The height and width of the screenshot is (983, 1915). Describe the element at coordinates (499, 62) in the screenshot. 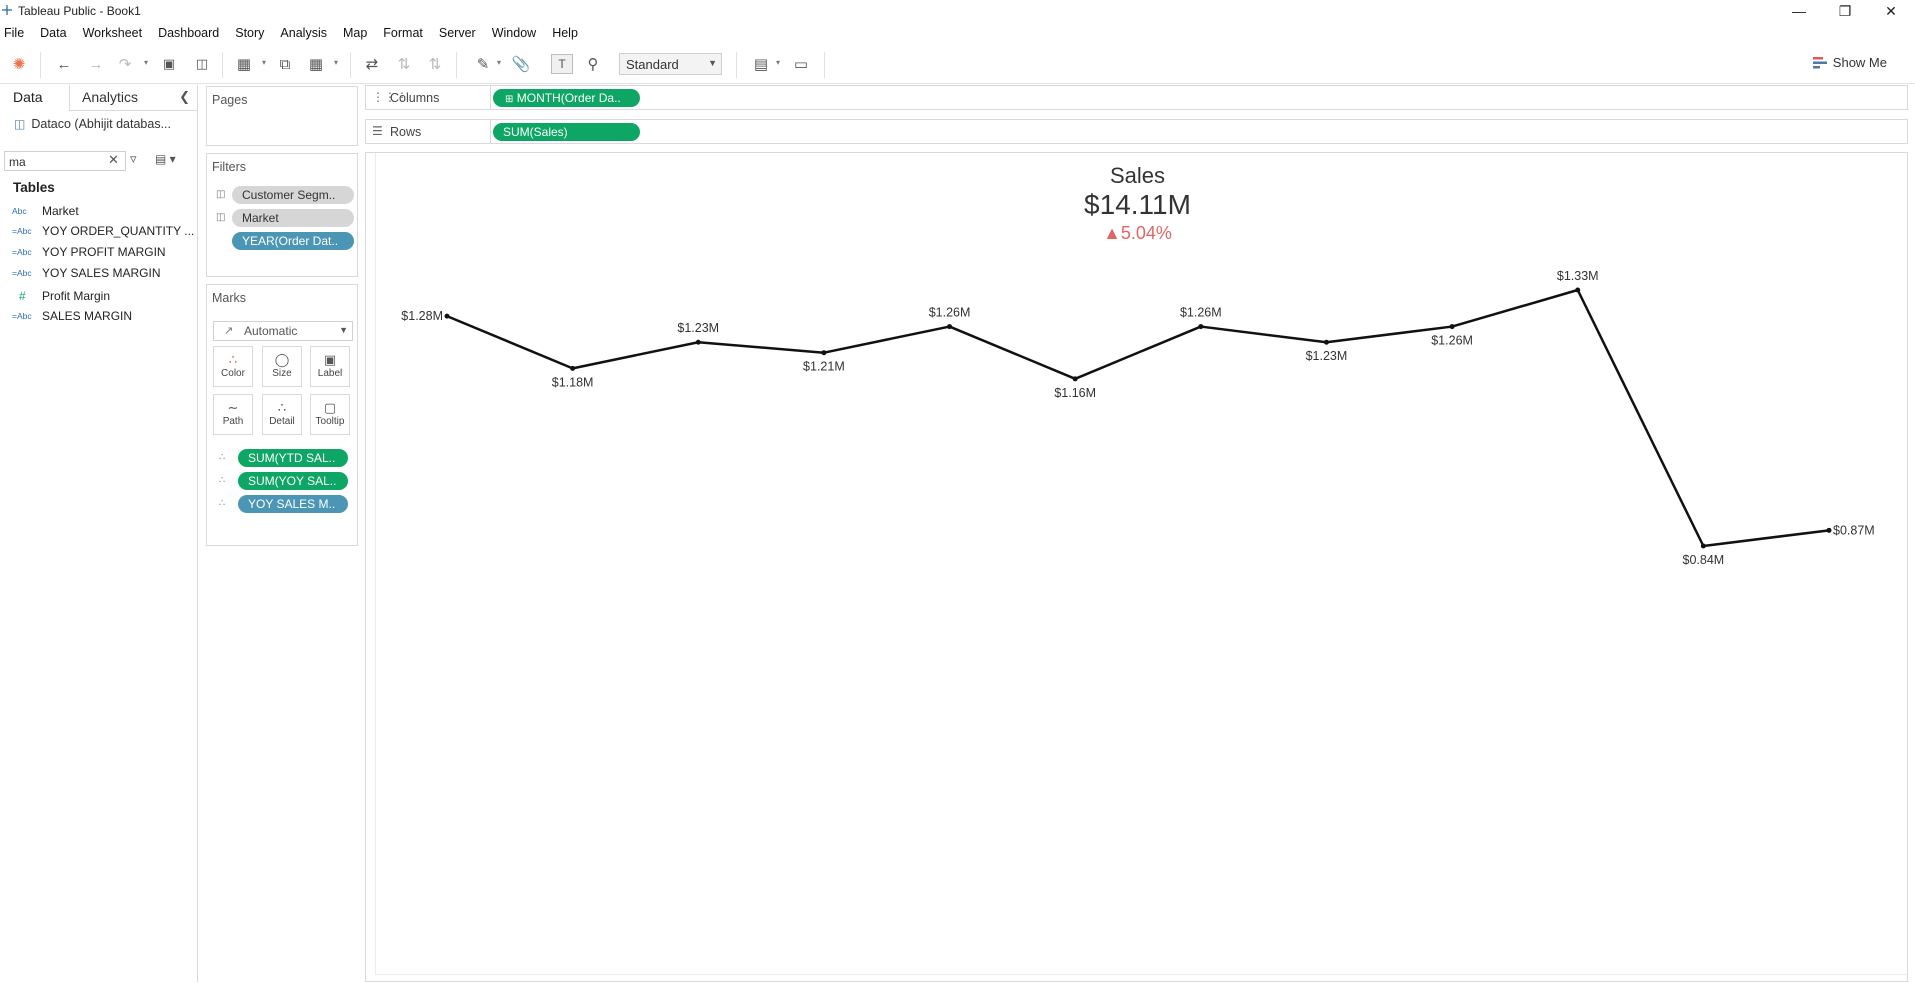

I see `highlight-dropdown-icon: ▾` at that location.